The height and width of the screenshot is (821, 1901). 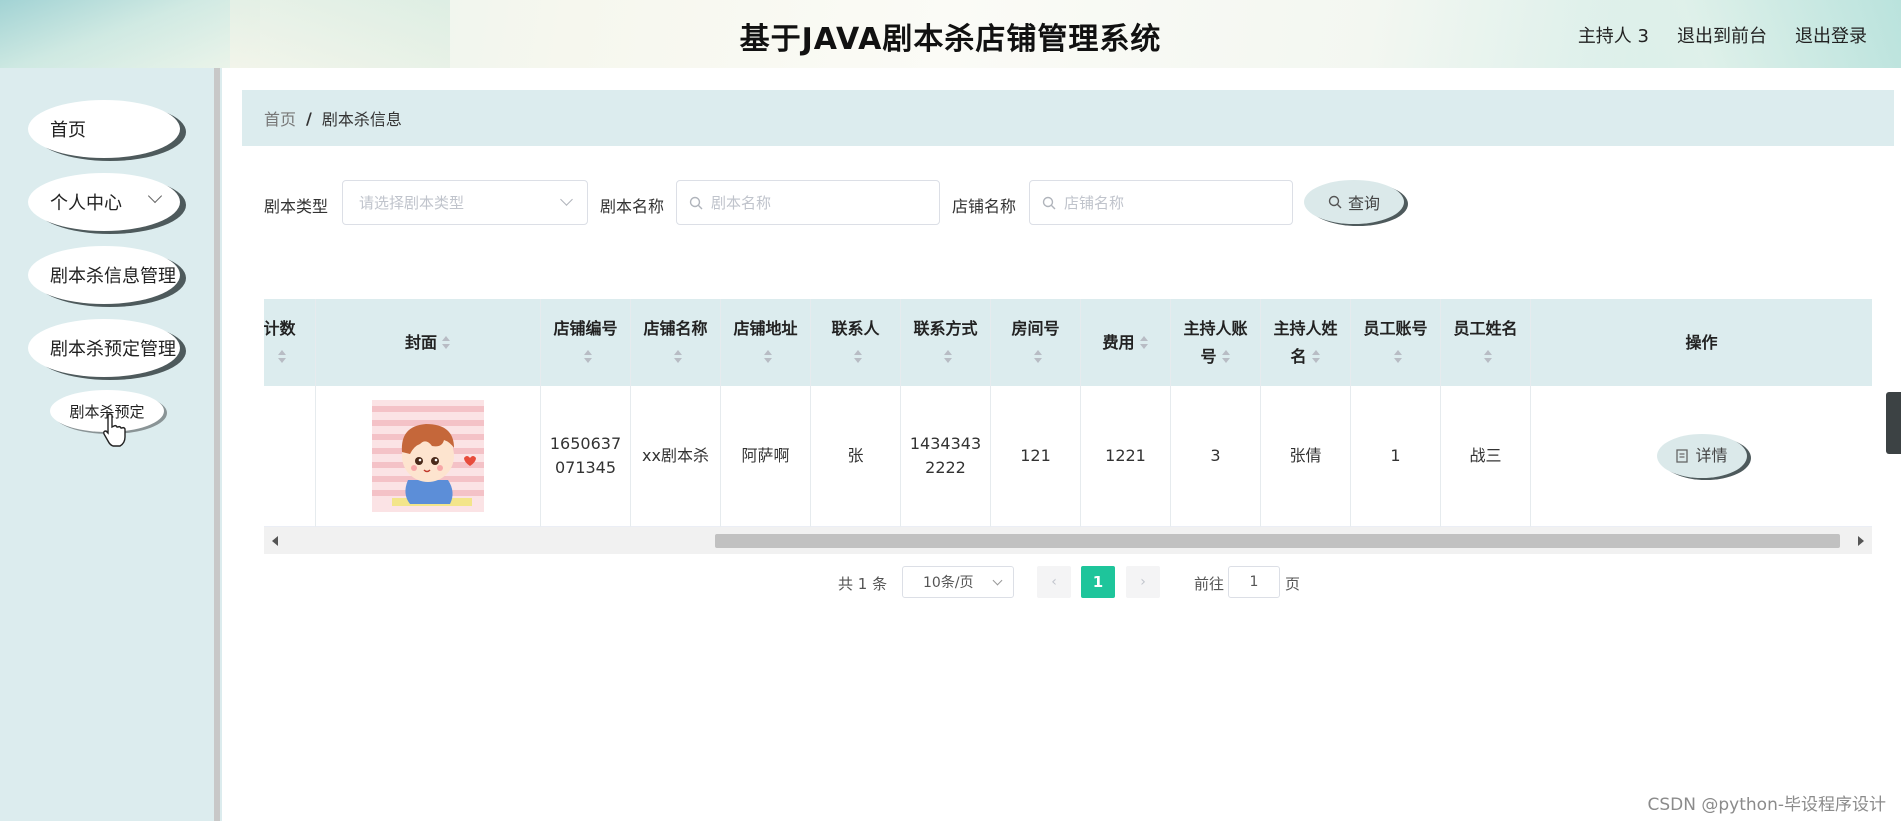 I want to click on column-header-shop-address: 店铺地址, so click(x=766, y=342).